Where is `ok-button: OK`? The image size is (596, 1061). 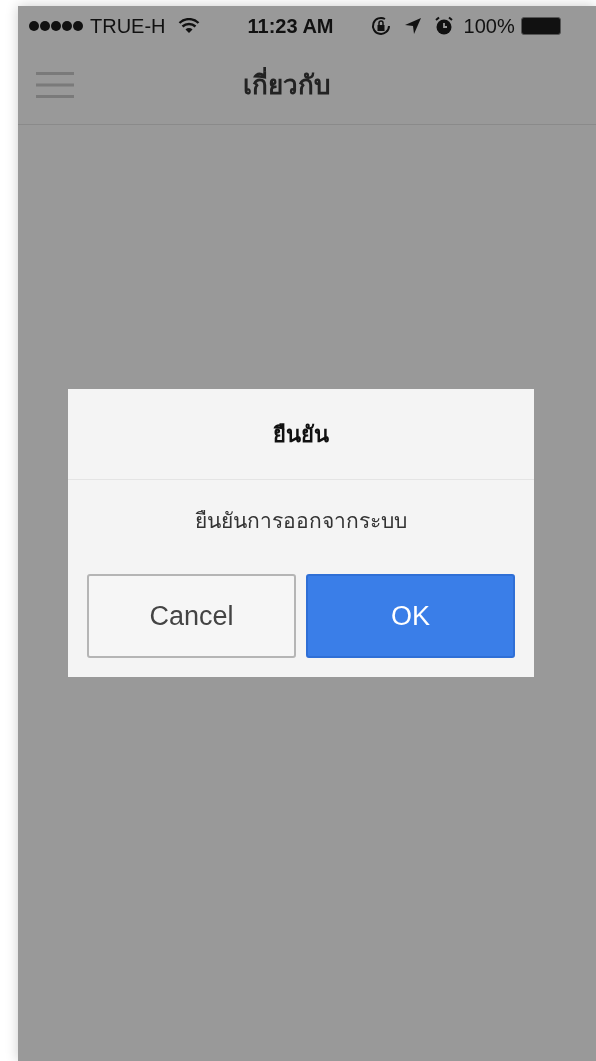 ok-button: OK is located at coordinates (410, 616).